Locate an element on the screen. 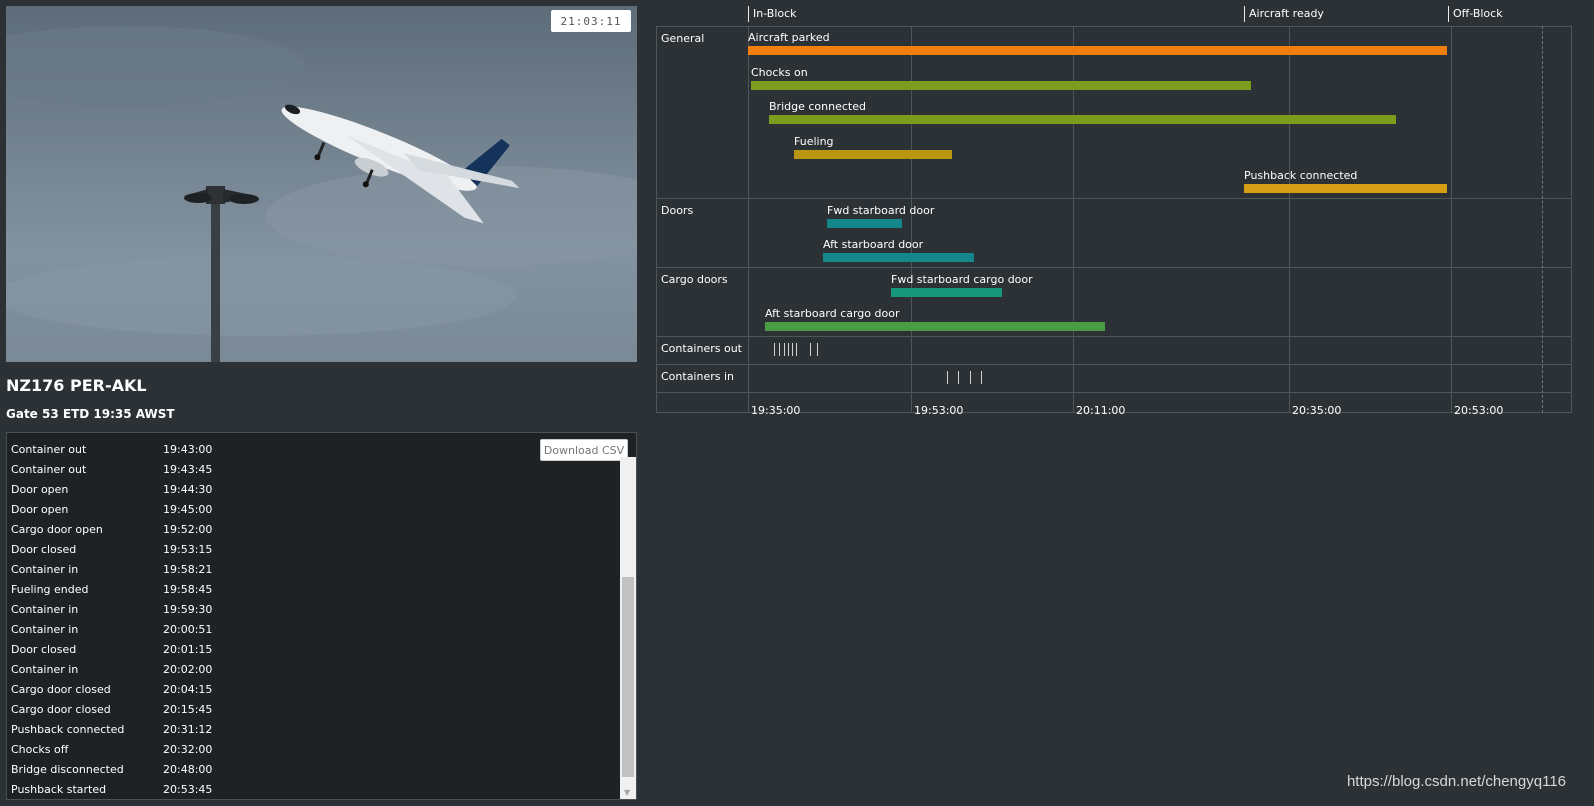 This screenshot has width=1594, height=806. log-row: Door open 19:44:30 is located at coordinates (127, 489).